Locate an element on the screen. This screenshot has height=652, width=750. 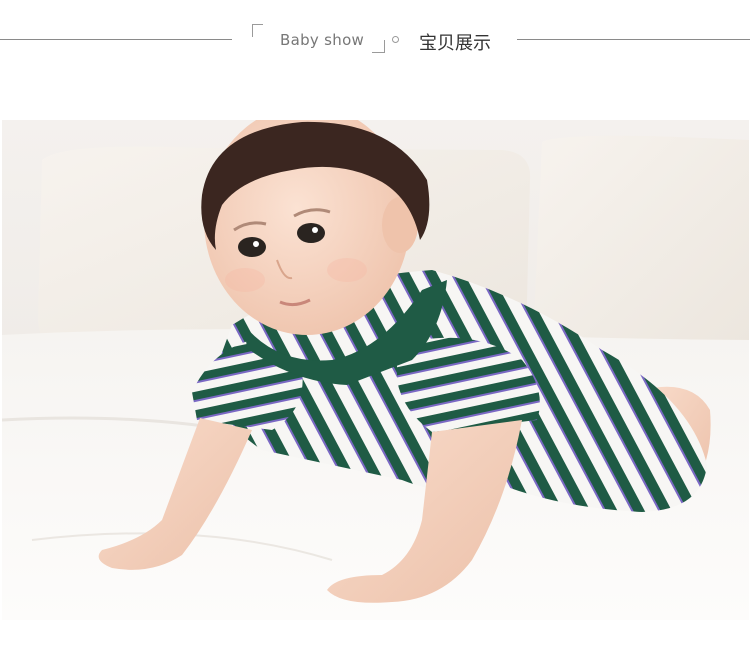
left-divider-line is located at coordinates (116, 39).